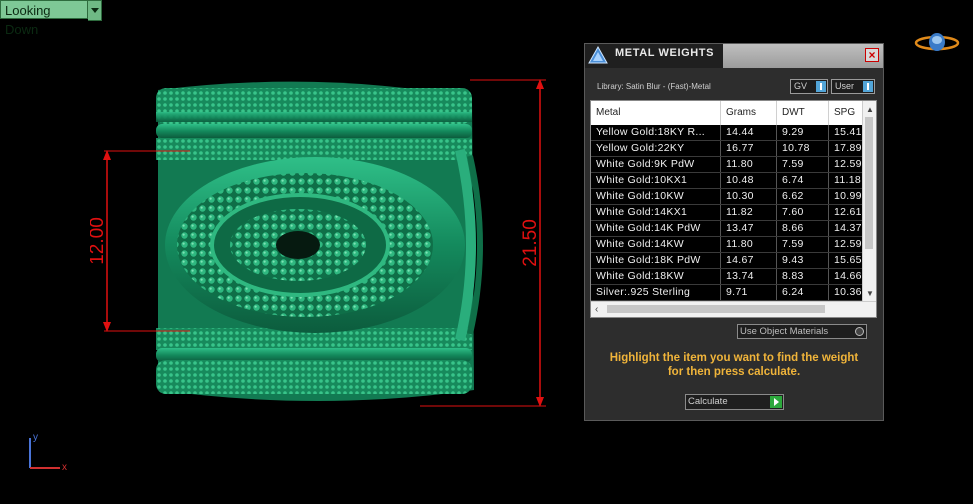  I want to click on table-row: White Gold:18K PdW 14.67 9.43 15.65, so click(727, 261).